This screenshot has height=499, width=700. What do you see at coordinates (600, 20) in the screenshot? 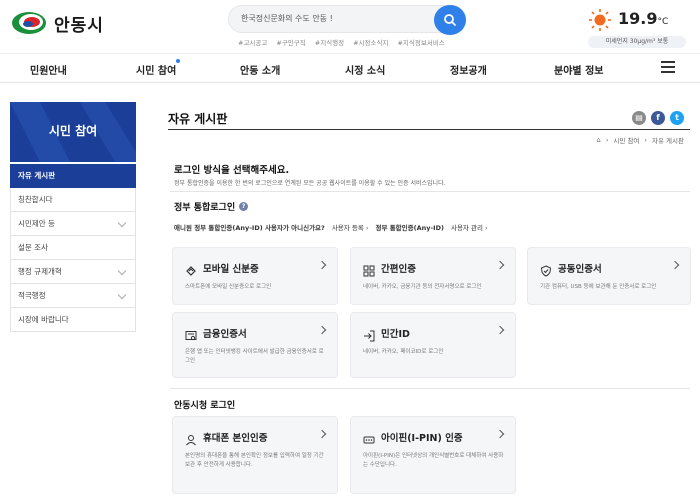
I see `sun-icon` at bounding box center [600, 20].